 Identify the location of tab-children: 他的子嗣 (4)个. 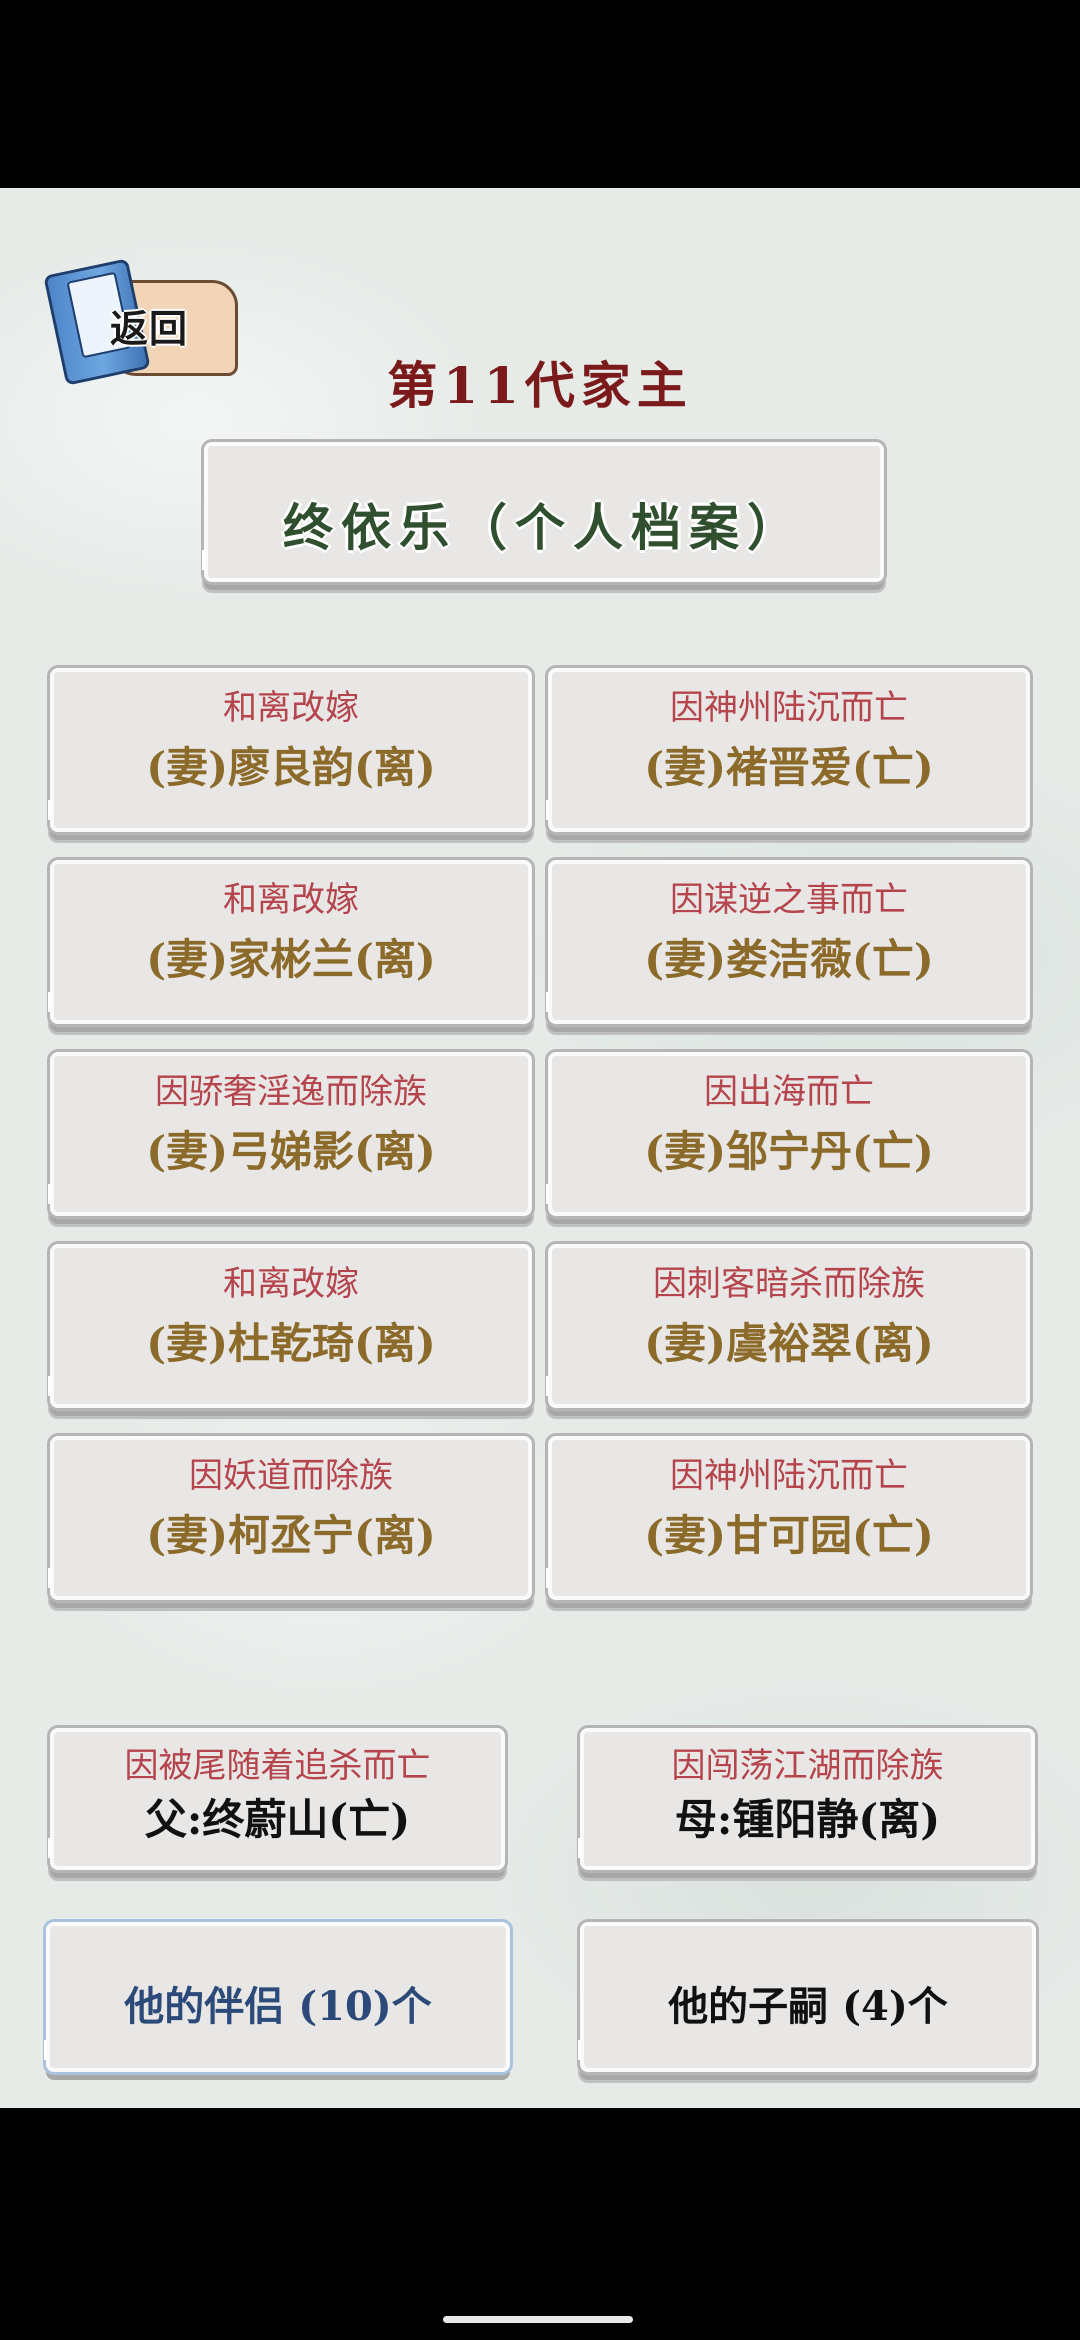
(807, 1997).